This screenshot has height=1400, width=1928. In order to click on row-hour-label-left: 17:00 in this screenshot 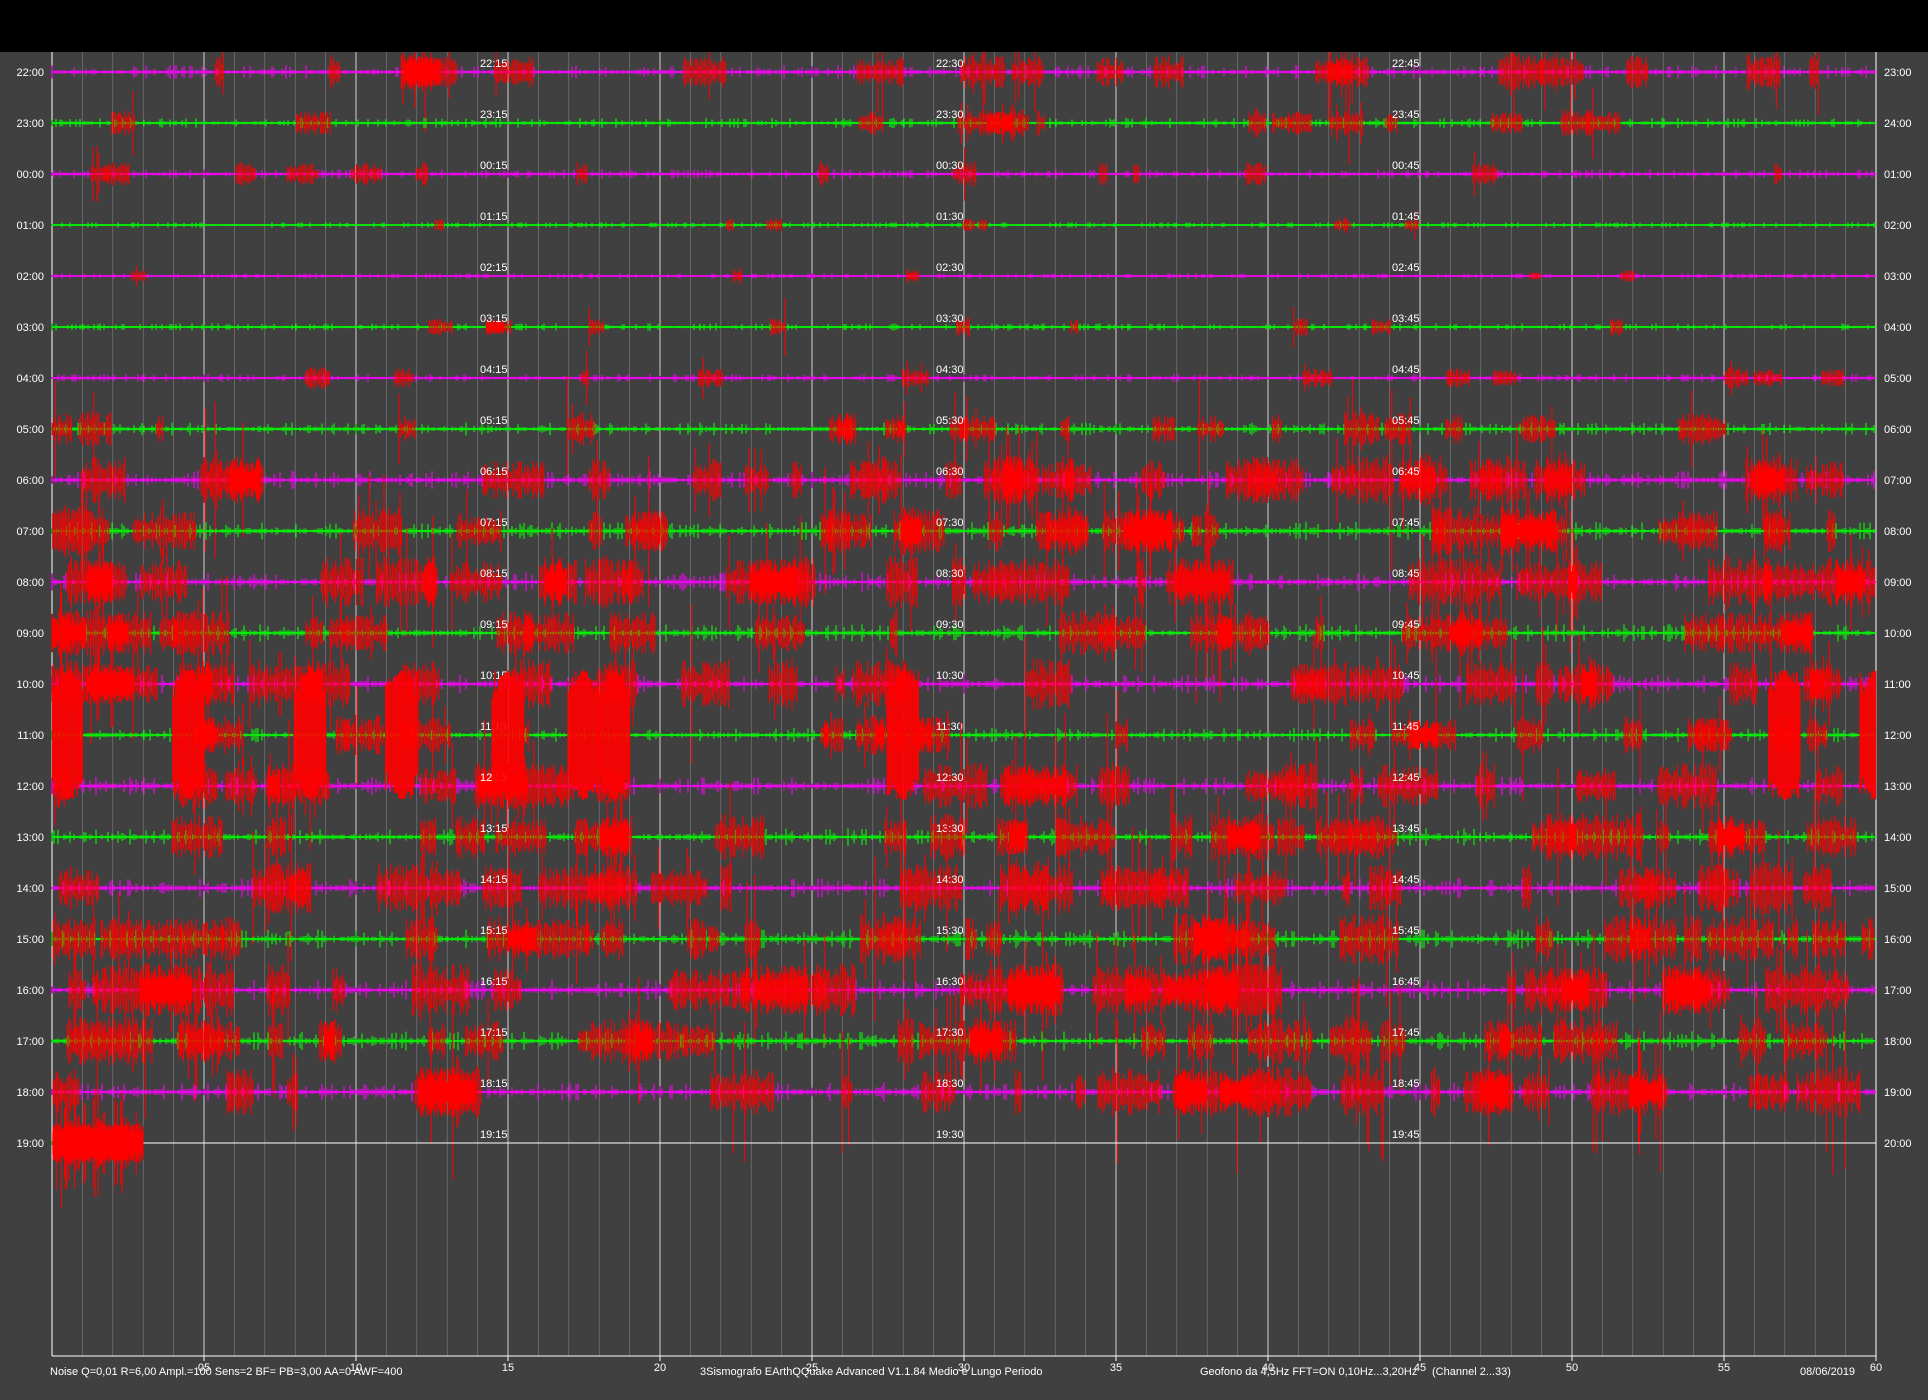, I will do `click(30, 1042)`.